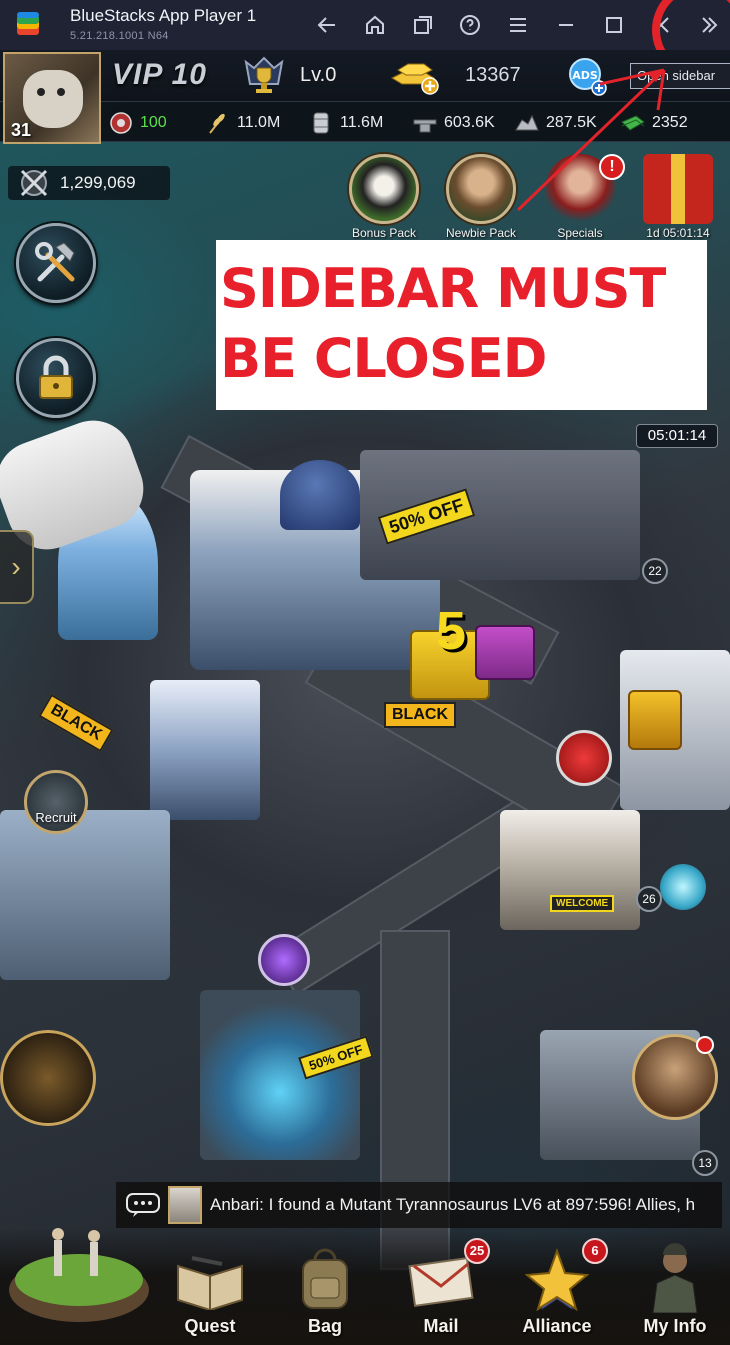  Describe the element at coordinates (28, 23) in the screenshot. I see `bluestacks-logo-icon` at that location.